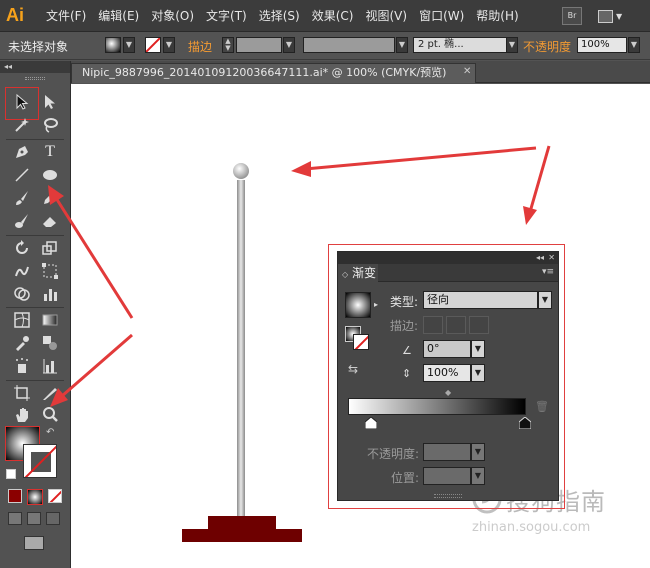  What do you see at coordinates (371, 423) in the screenshot?
I see `color-stop-white` at bounding box center [371, 423].